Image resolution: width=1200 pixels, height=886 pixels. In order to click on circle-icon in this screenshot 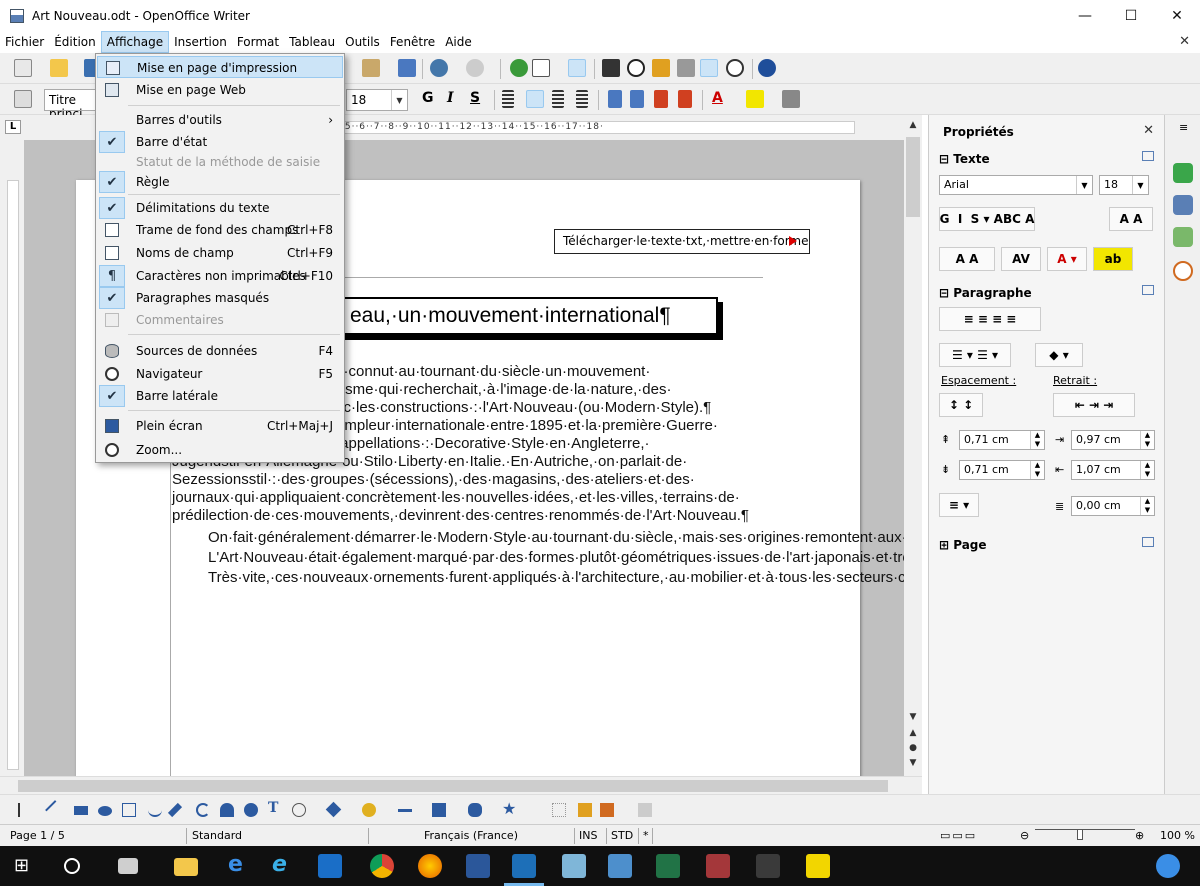, I will do `click(251, 810)`.